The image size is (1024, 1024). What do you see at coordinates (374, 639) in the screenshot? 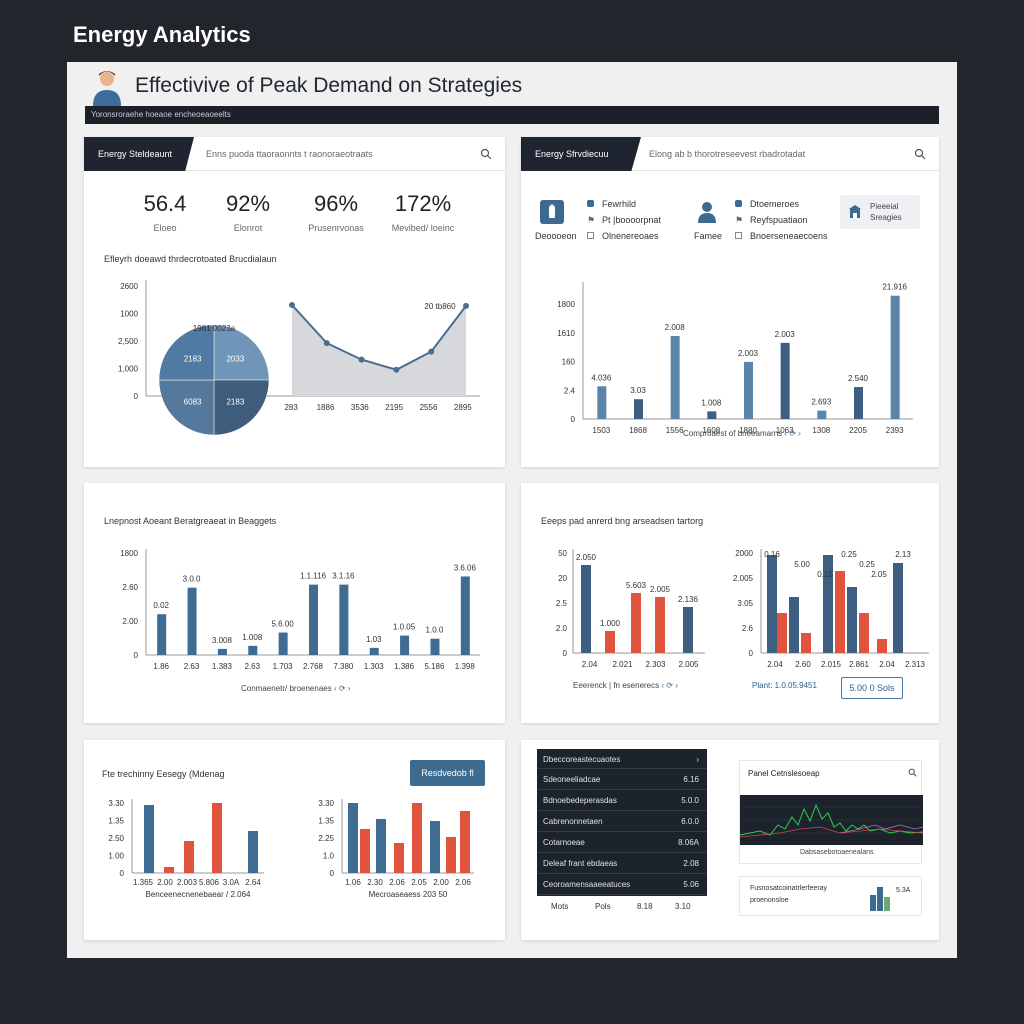
I see `bar-label: 1.03` at bounding box center [374, 639].